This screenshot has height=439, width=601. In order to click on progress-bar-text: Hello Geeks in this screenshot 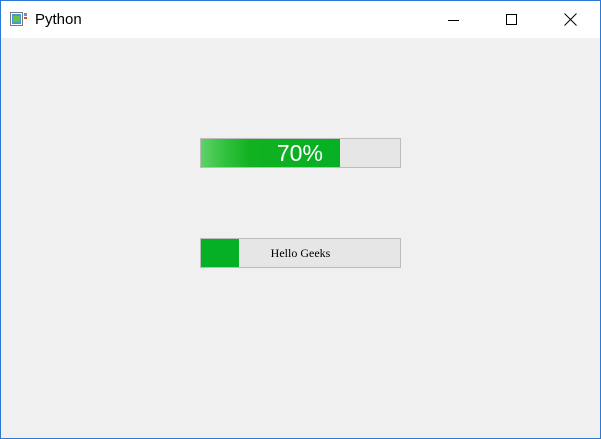, I will do `click(300, 253)`.